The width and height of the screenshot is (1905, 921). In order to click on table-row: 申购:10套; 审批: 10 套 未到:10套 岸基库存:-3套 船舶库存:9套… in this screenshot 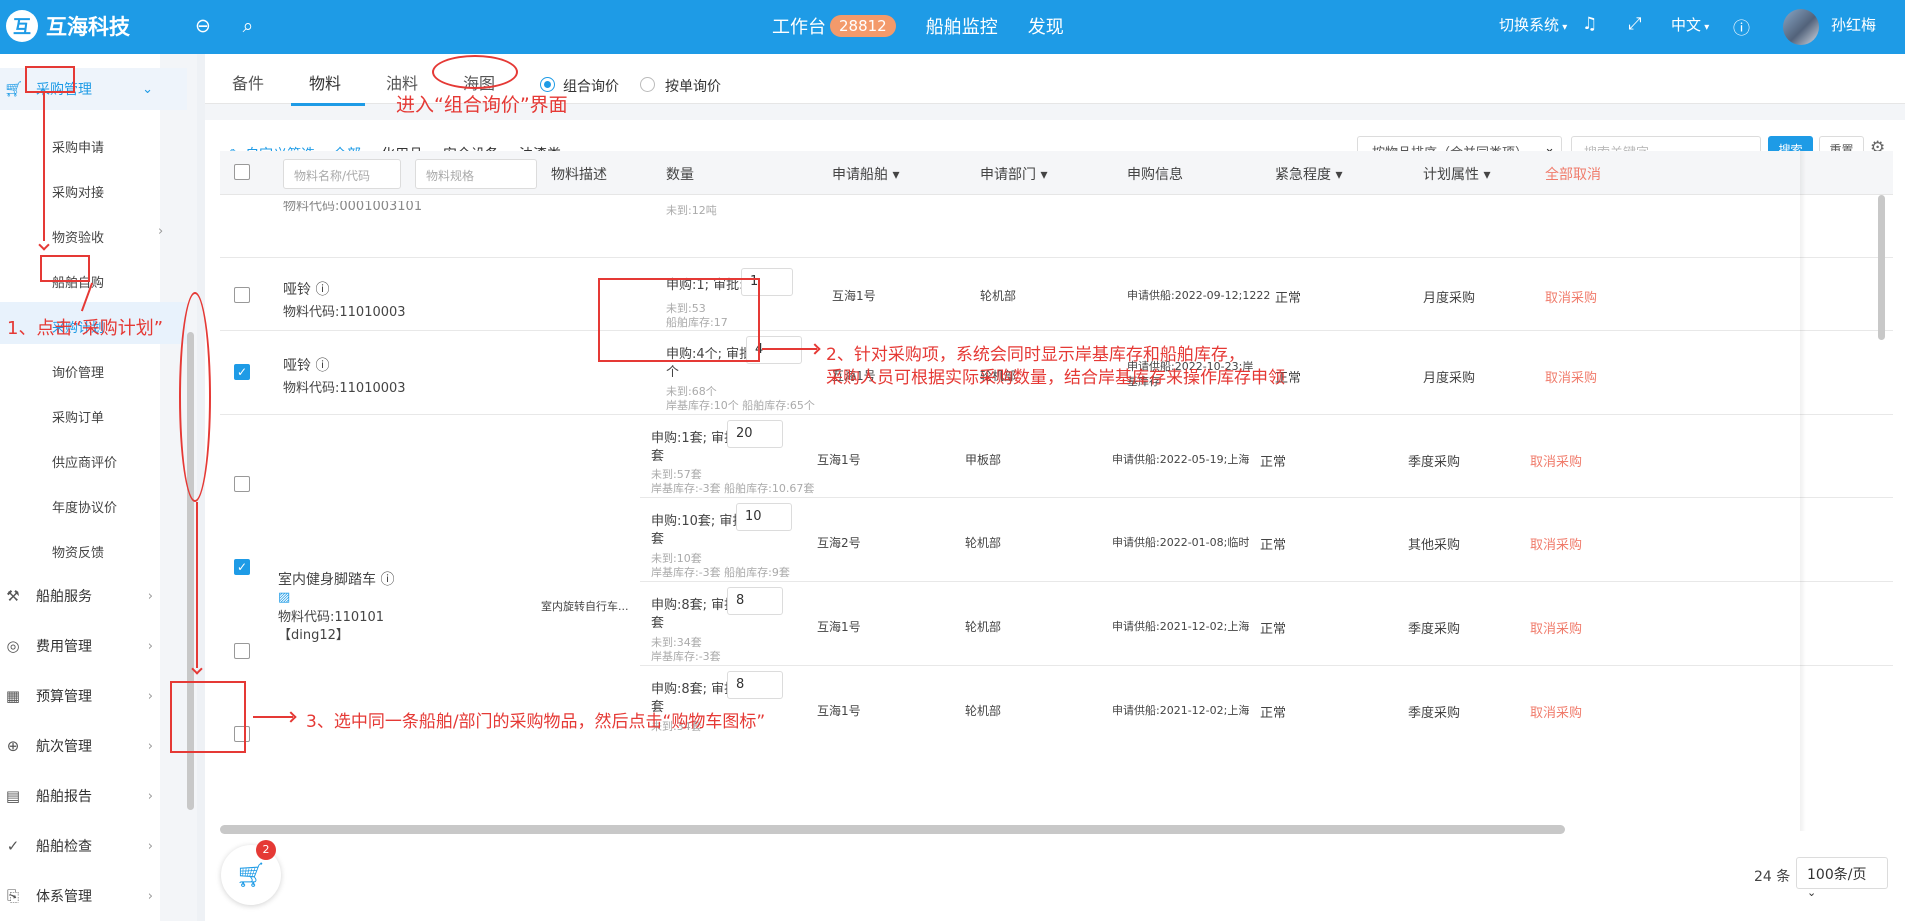, I will do `click(1266, 540)`.